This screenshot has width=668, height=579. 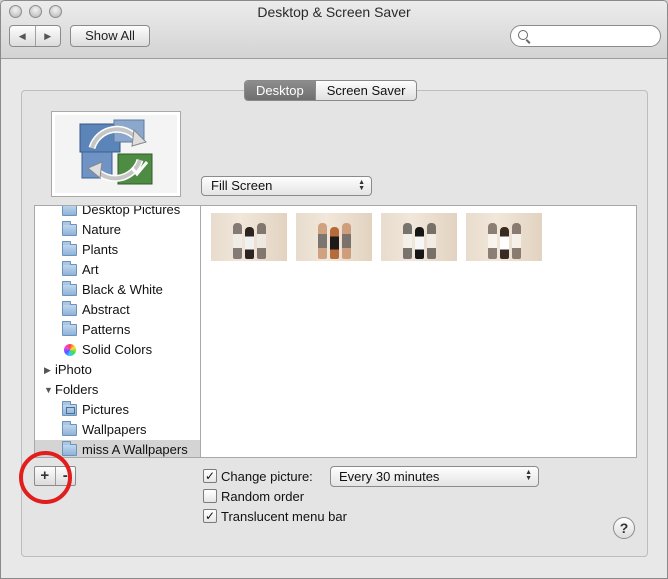 I want to click on sidebar-item-label: Pictures, so click(x=105, y=409).